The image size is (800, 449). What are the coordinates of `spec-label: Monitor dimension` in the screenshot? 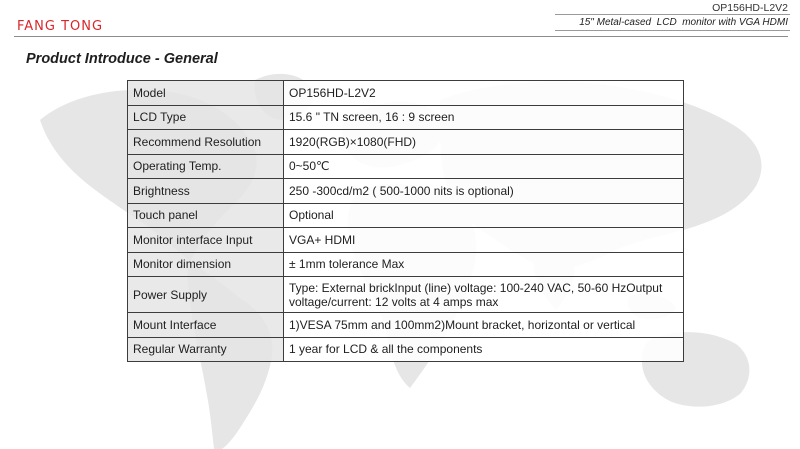 It's located at (205, 264).